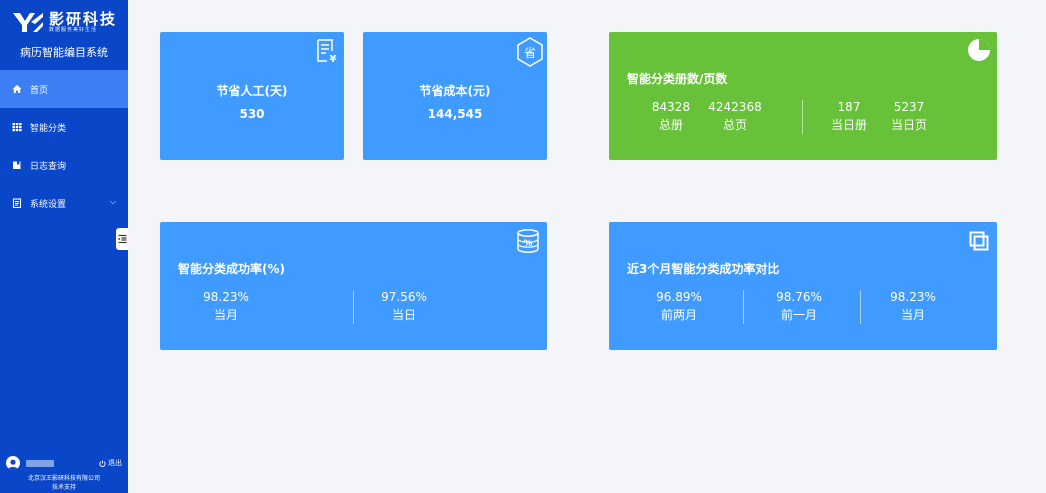 The width and height of the screenshot is (1046, 493). Describe the element at coordinates (102, 463) in the screenshot. I see `power-icon` at that location.